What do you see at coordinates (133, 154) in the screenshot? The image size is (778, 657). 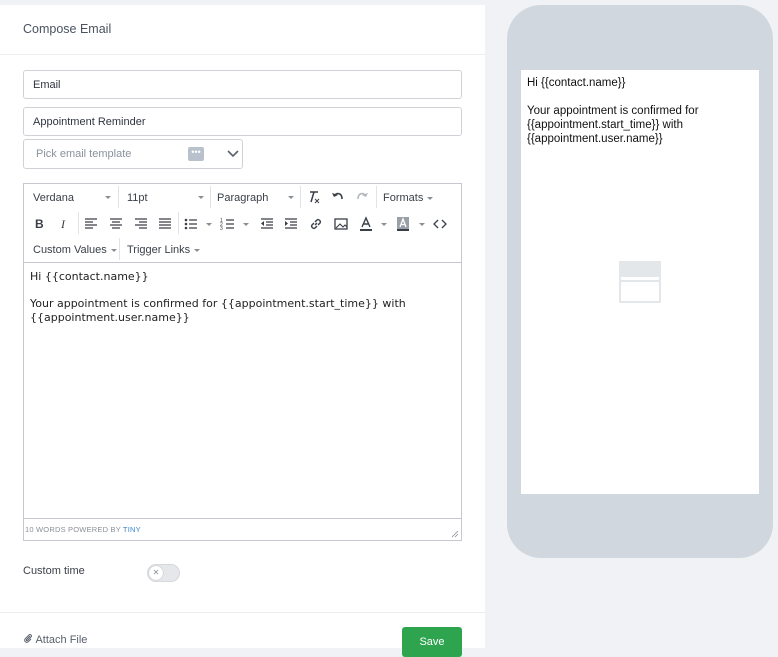 I see `email-template-select: Pick email template •••` at bounding box center [133, 154].